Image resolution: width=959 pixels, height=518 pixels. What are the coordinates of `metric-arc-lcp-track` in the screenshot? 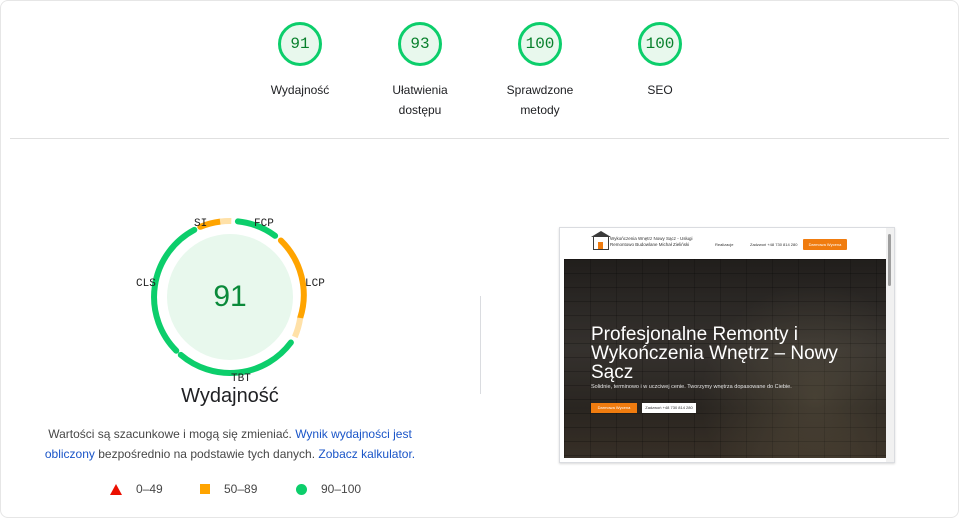 It's located at (298, 328).